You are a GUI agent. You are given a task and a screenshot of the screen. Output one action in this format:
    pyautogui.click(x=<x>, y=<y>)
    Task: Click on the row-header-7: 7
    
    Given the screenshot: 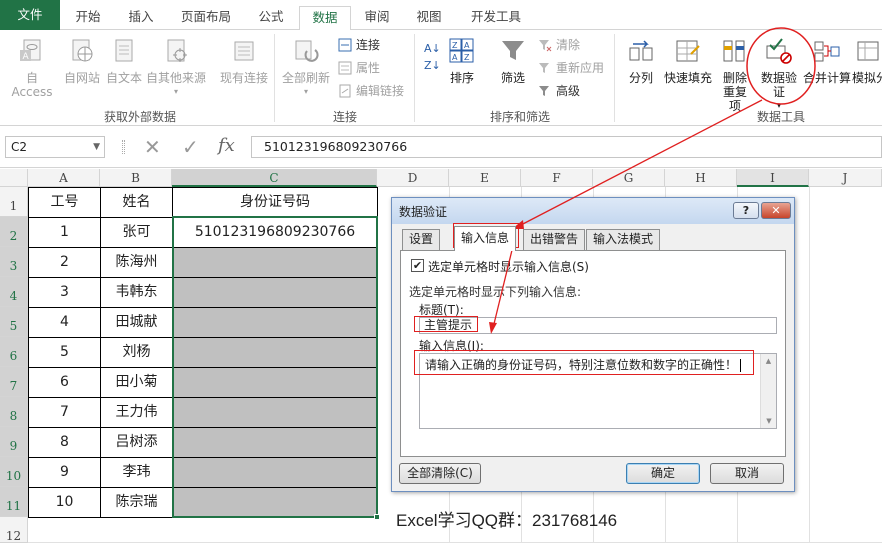 What is the action you would take?
    pyautogui.click(x=14, y=382)
    